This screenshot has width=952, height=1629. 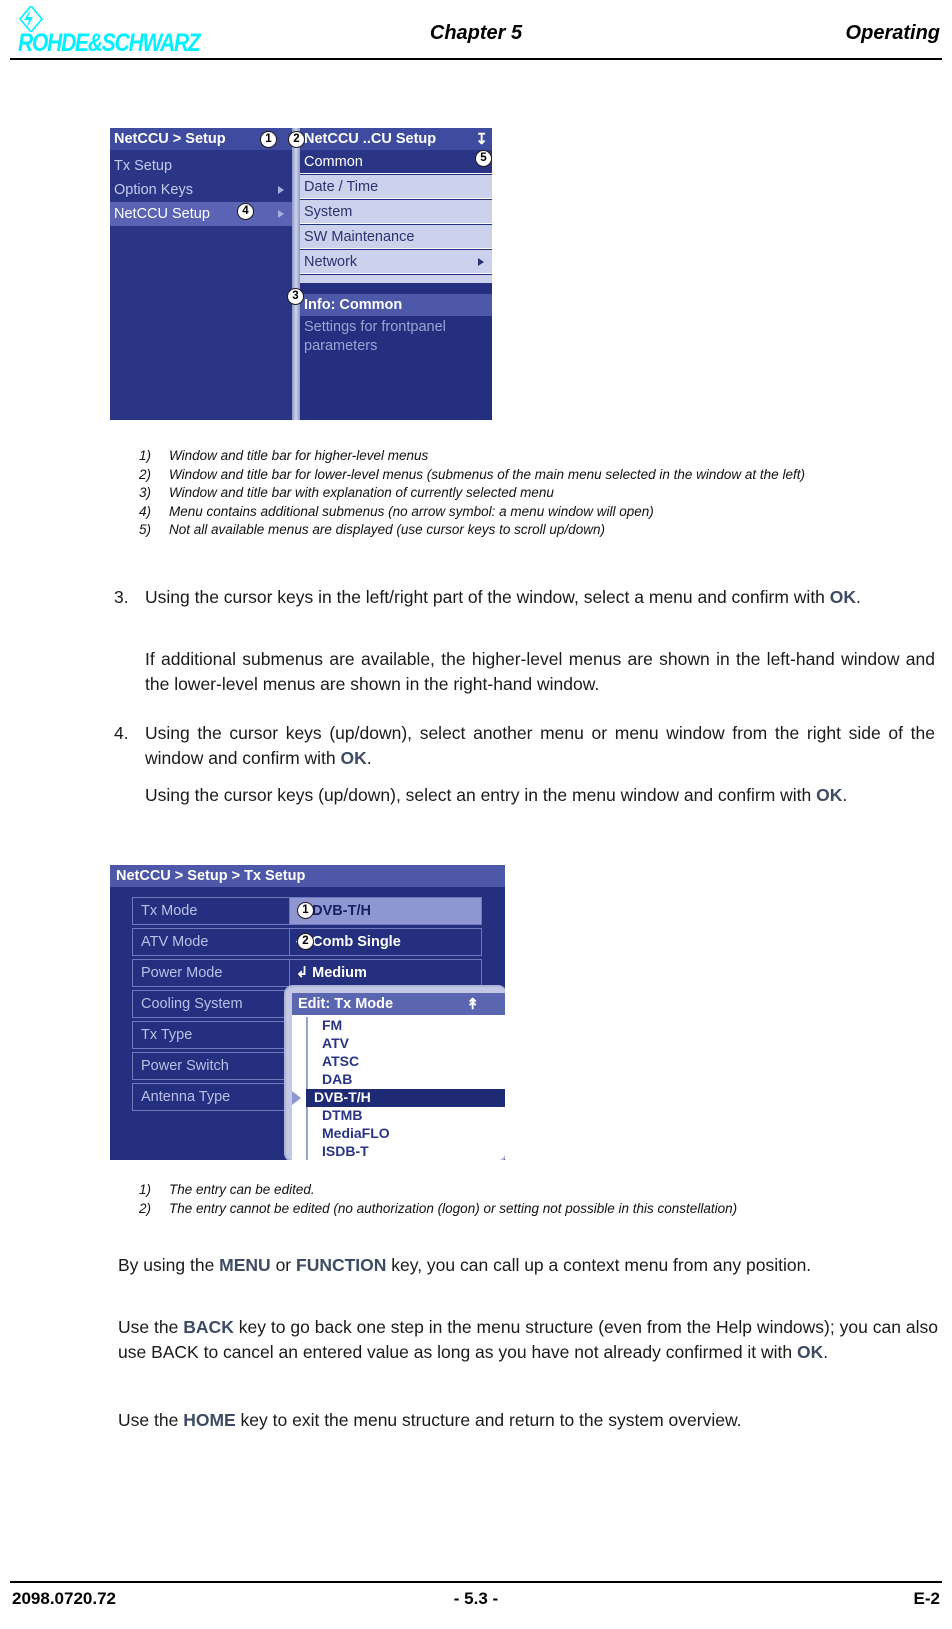 I want to click on option-fm: FM, so click(x=409, y=1026).